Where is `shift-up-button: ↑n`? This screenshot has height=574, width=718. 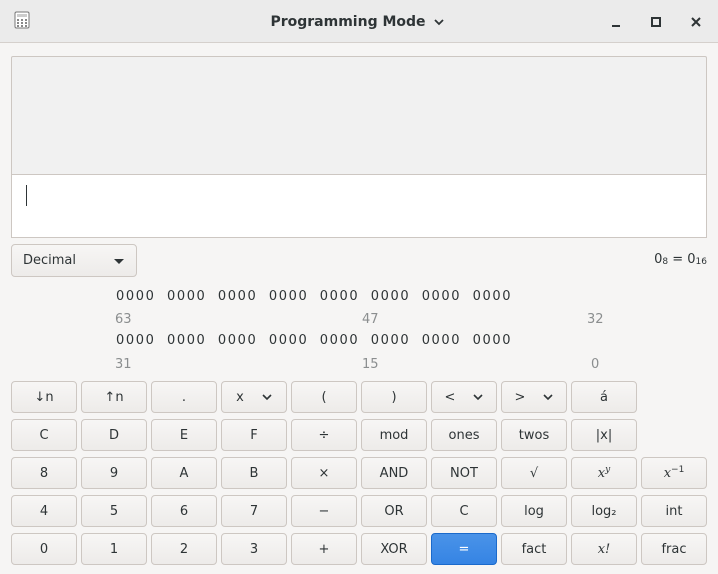 shift-up-button: ↑n is located at coordinates (114, 397).